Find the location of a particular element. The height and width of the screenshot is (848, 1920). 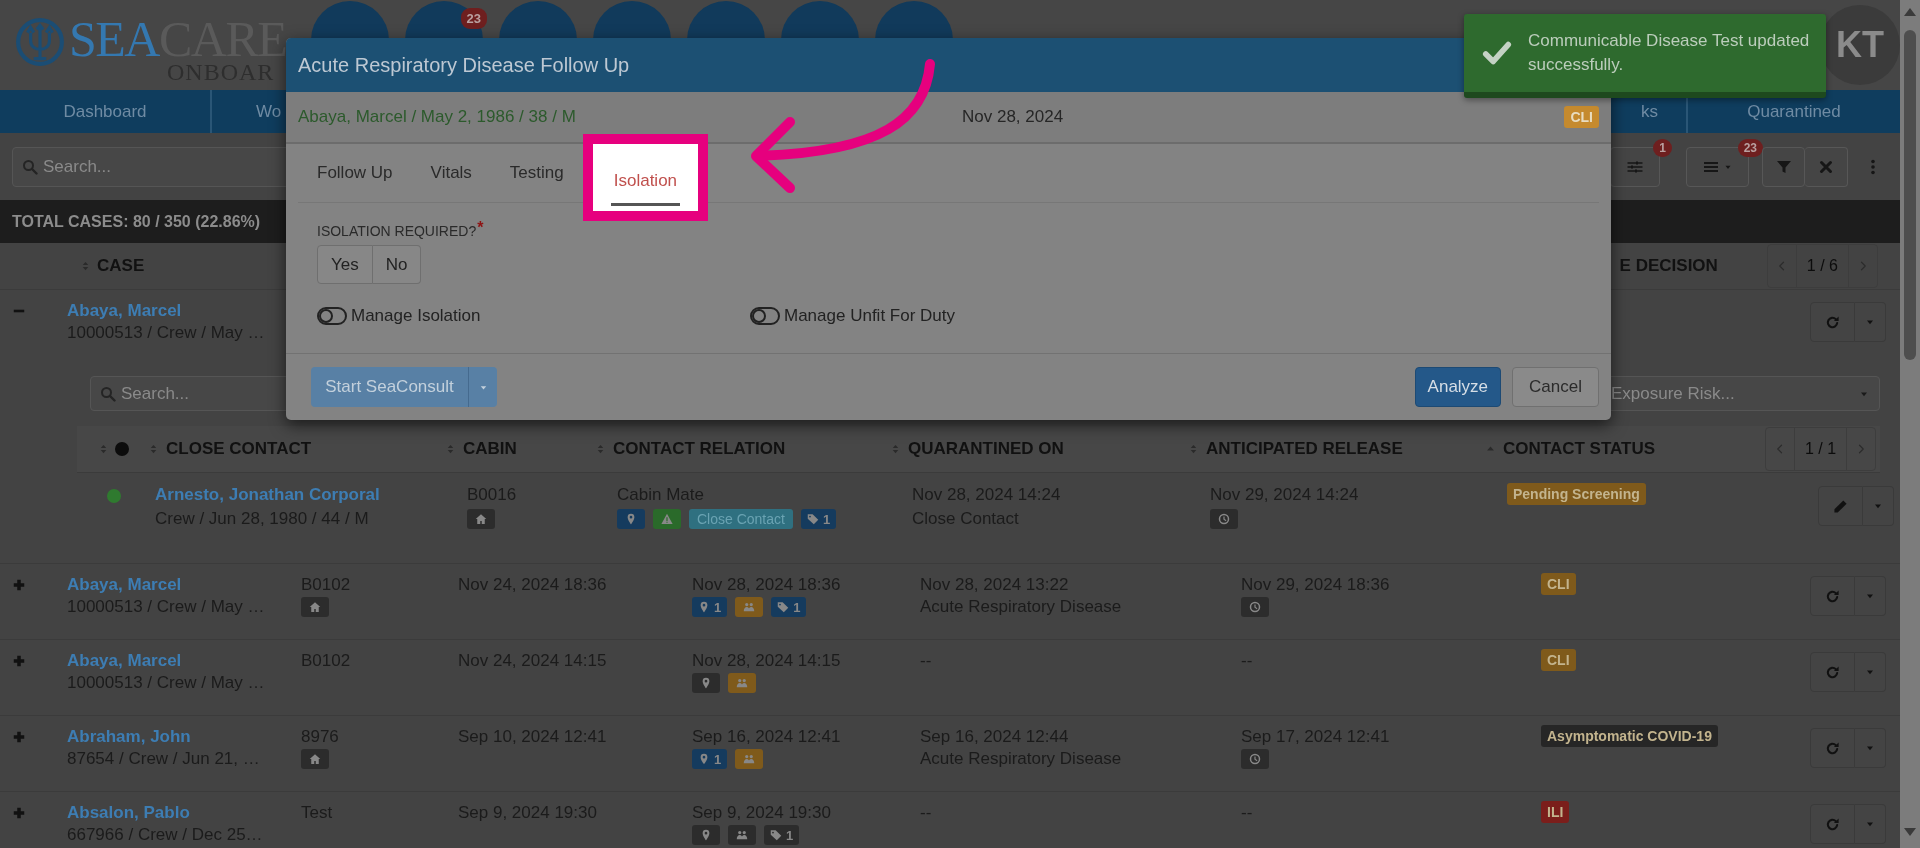

required-mark: * is located at coordinates (480, 228).